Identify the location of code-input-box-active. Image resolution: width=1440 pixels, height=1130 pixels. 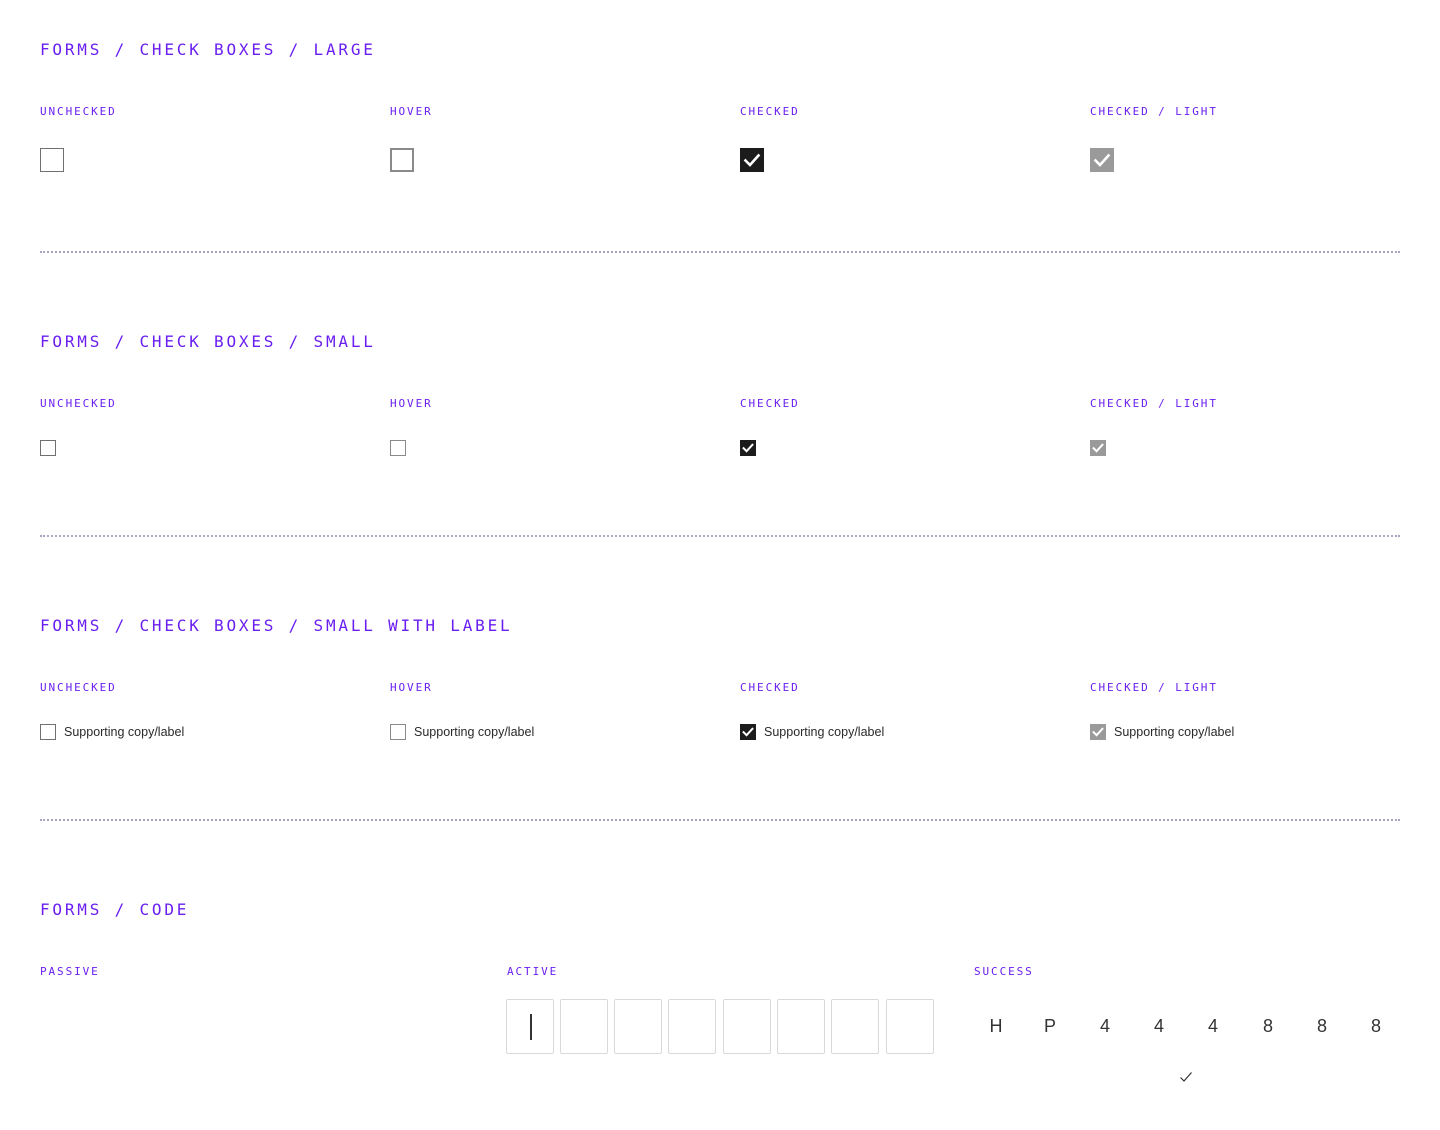
(530, 1026).